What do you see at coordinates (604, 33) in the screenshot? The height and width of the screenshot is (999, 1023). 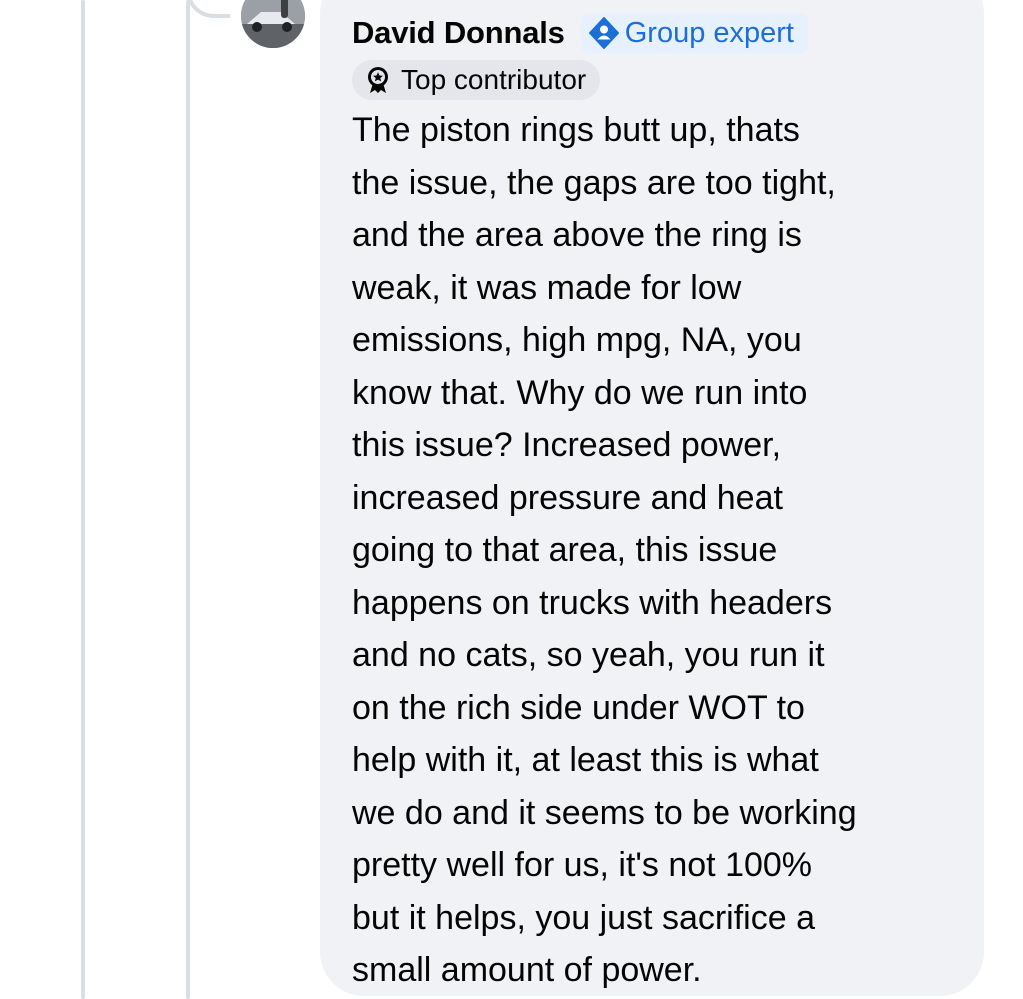 I see `expert-shield-icon` at bounding box center [604, 33].